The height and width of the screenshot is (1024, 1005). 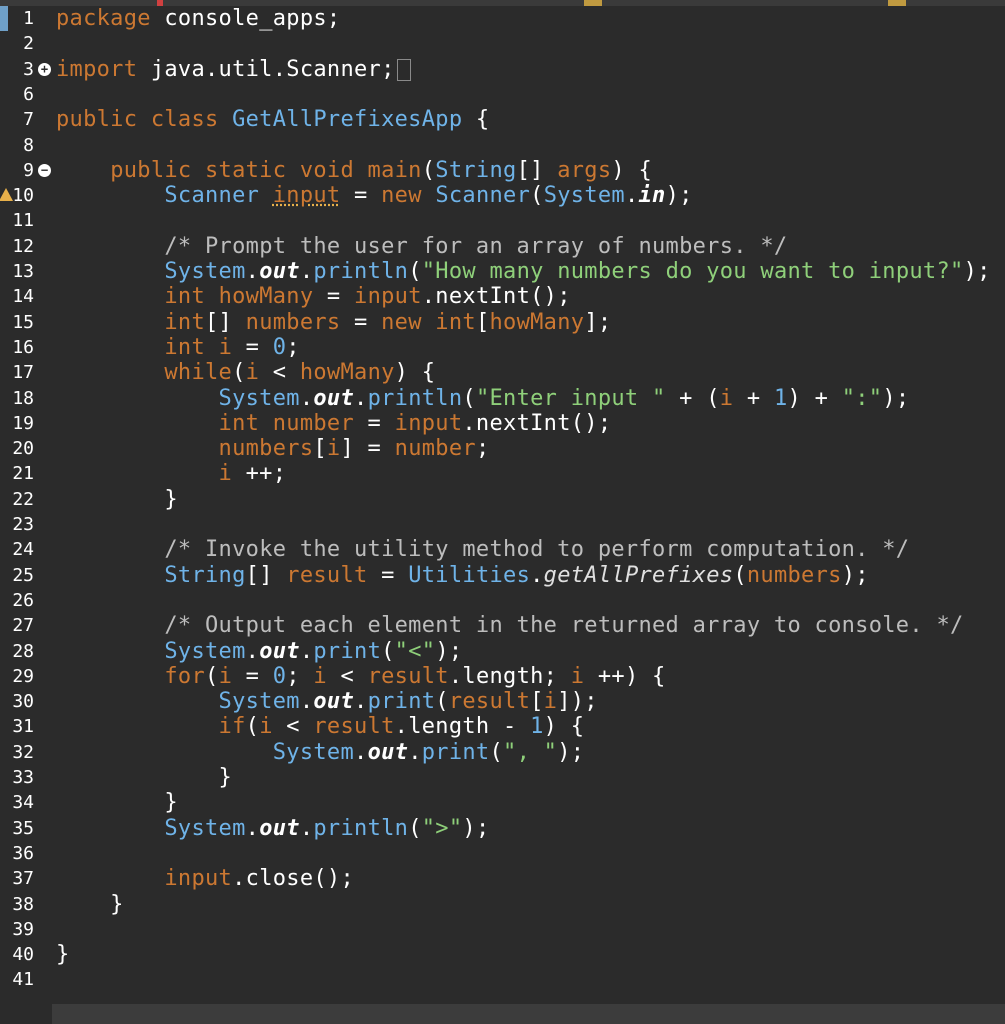 I want to click on horizontal-scrollbar, so click(x=528, y=1014).